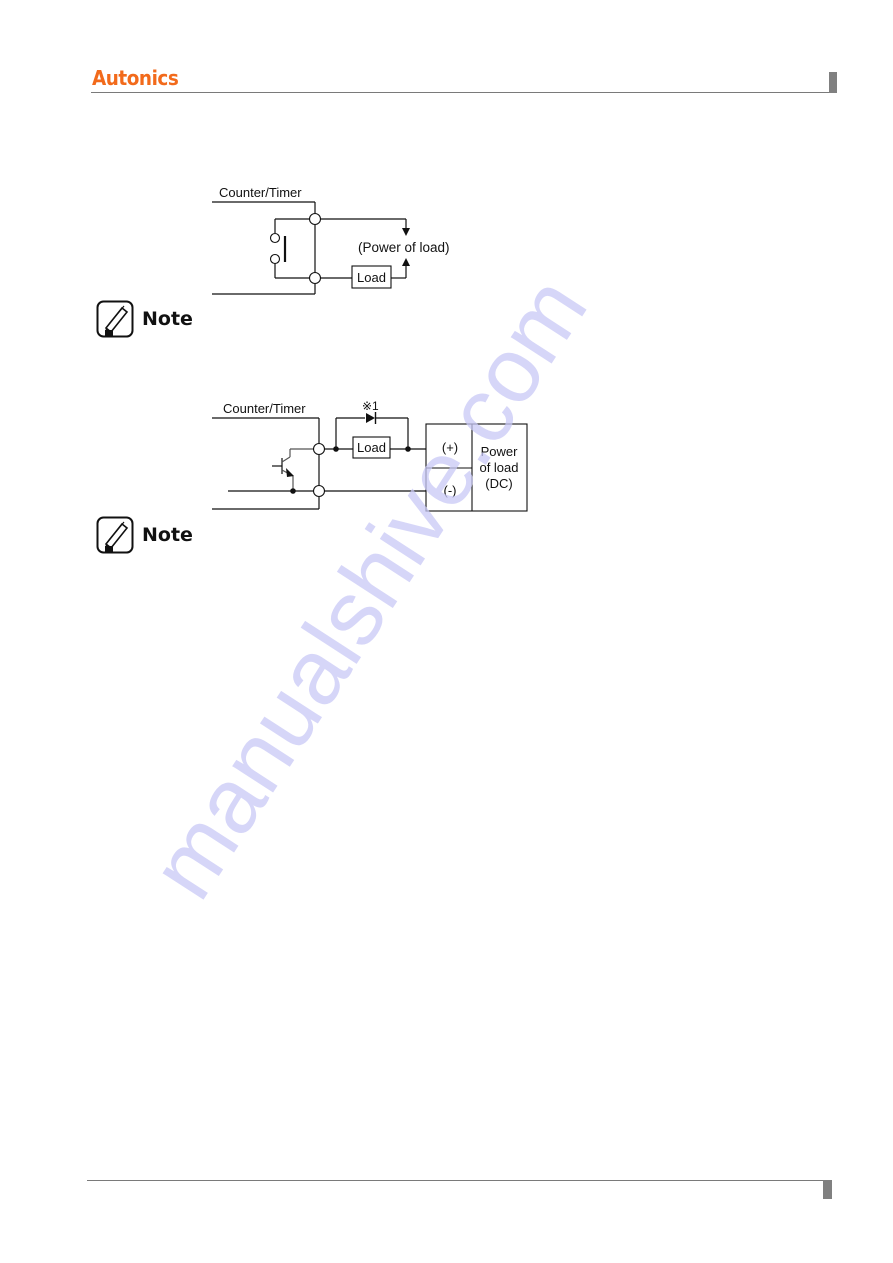 The height and width of the screenshot is (1263, 893). What do you see at coordinates (167, 535) in the screenshot?
I see `note-label: Note` at bounding box center [167, 535].